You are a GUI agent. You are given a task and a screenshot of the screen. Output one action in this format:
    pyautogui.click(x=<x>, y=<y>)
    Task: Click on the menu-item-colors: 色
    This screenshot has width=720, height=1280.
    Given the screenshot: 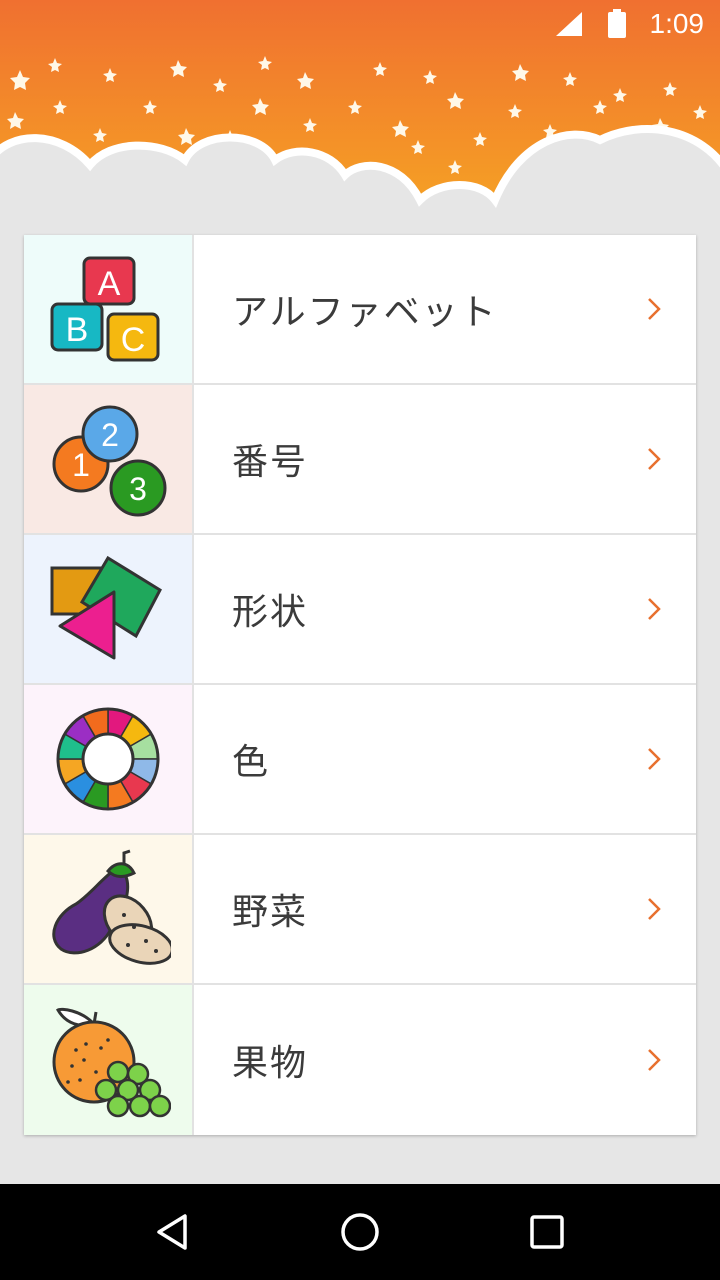 What is the action you would take?
    pyautogui.click(x=360, y=760)
    